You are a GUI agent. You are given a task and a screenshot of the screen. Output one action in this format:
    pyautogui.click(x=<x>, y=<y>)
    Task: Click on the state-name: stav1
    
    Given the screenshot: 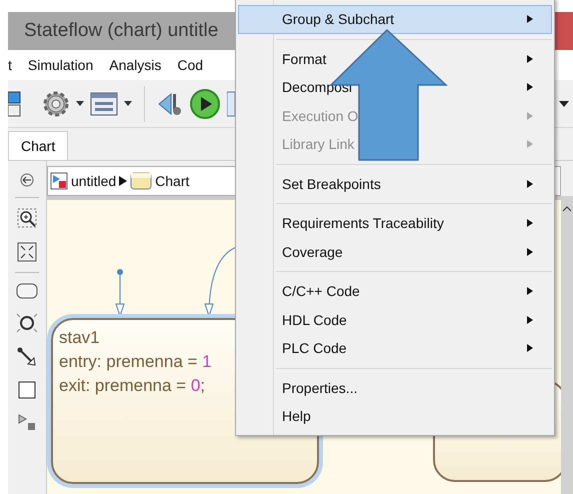 What is the action you would take?
    pyautogui.click(x=79, y=338)
    